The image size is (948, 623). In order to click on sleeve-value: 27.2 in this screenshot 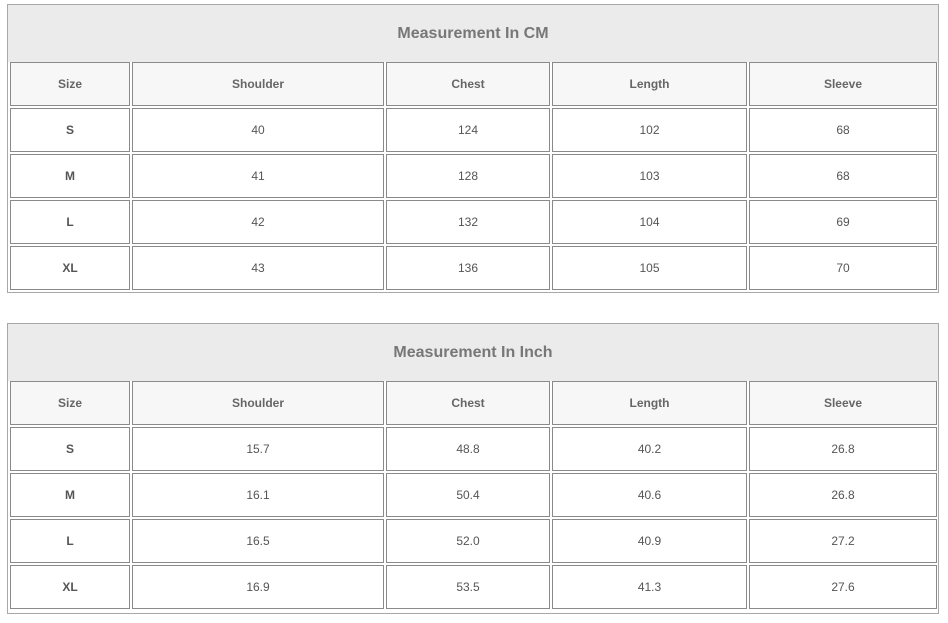, I will do `click(843, 541)`.